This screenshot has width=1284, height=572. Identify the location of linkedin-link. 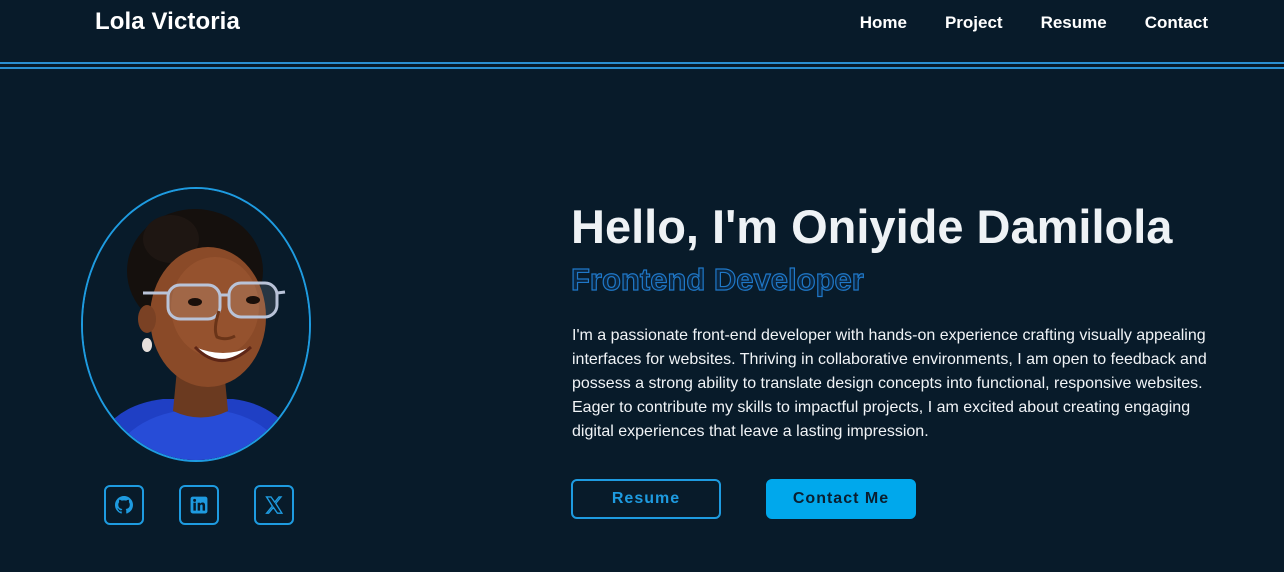
(199, 505).